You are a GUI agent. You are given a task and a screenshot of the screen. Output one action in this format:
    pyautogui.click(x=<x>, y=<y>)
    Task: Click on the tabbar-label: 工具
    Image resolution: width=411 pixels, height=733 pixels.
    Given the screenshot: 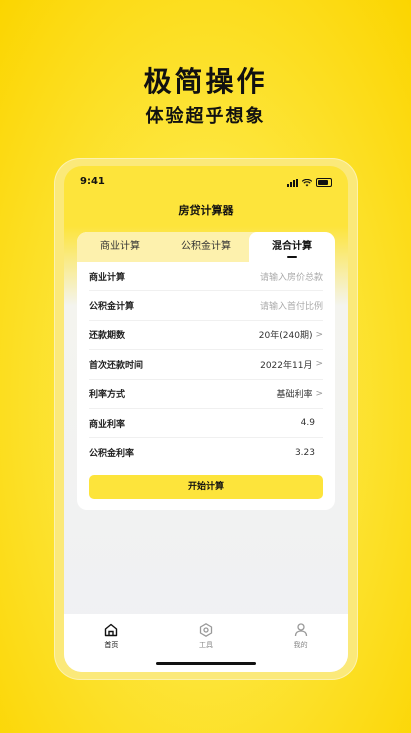 What is the action you would take?
    pyautogui.click(x=205, y=645)
    